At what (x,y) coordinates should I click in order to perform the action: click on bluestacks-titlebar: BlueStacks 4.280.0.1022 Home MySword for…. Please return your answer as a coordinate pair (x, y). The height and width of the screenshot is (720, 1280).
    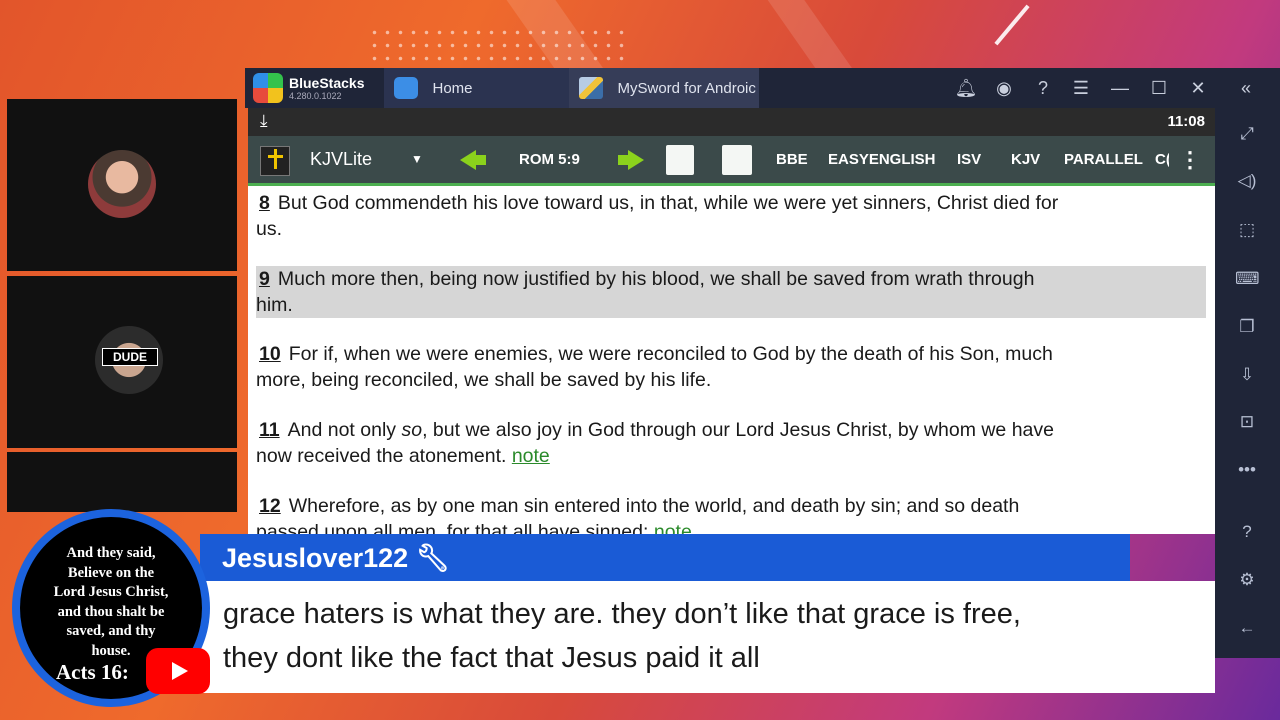
    Looking at the image, I should click on (762, 88).